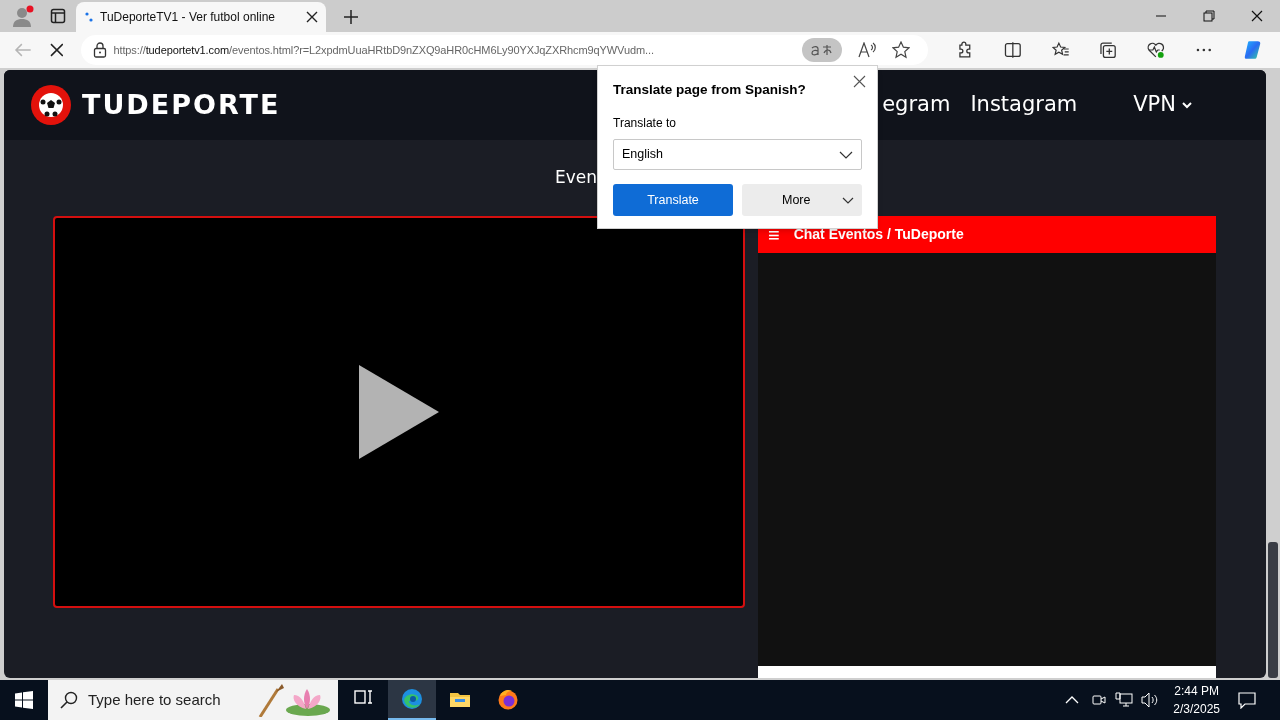  What do you see at coordinates (878, 234) in the screenshot?
I see `chat-title: Chat Eventos / TuDeporte` at bounding box center [878, 234].